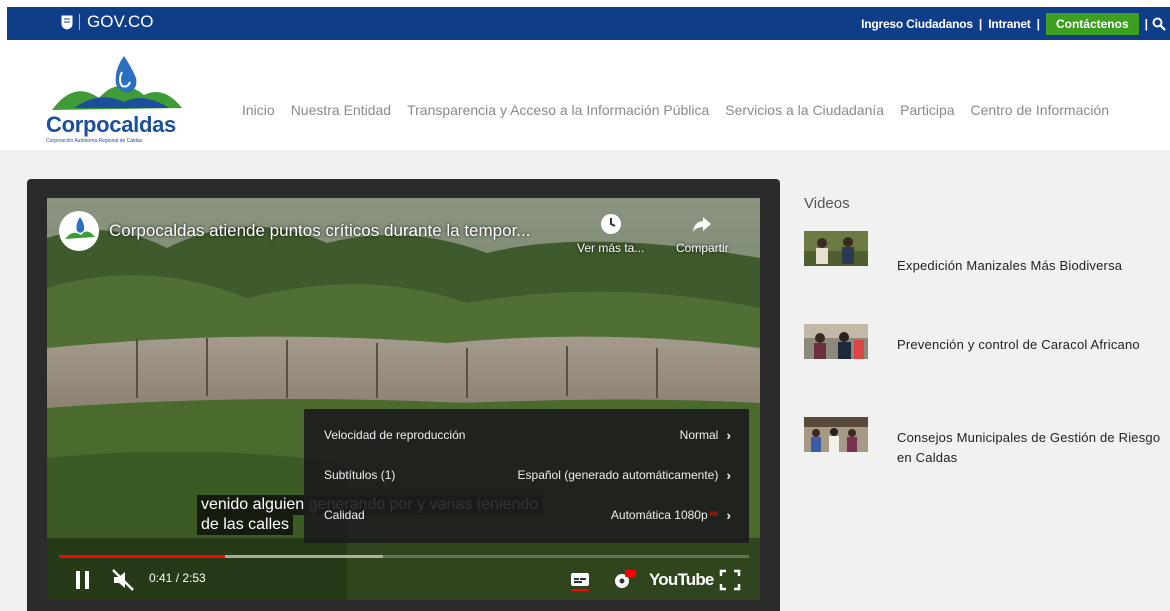 The height and width of the screenshot is (611, 1170). I want to click on setting-label: Calidad, so click(344, 515).